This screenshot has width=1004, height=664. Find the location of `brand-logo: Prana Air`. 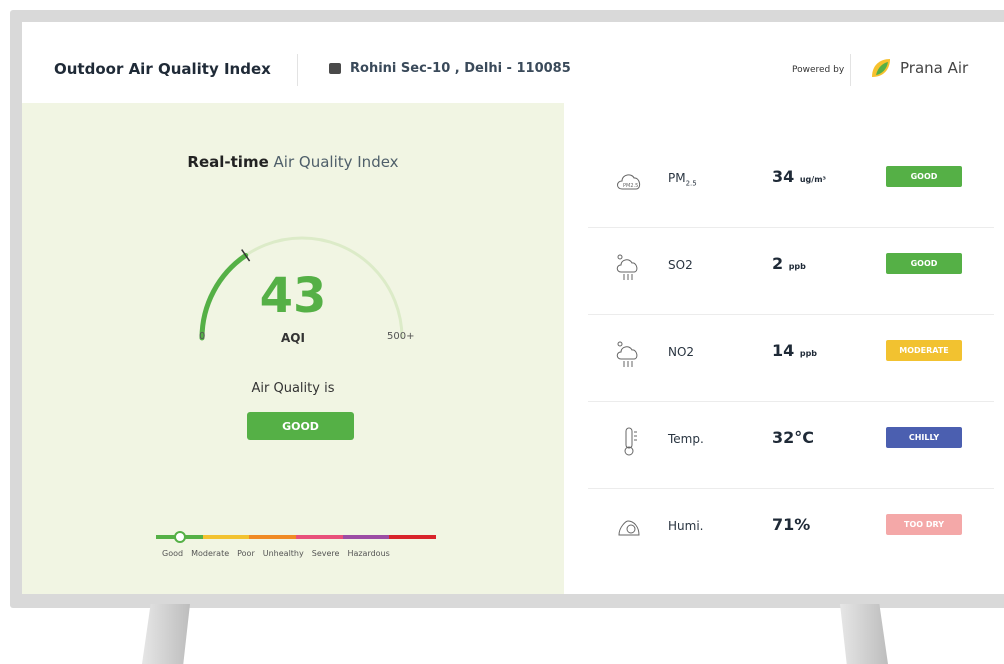

brand-logo: Prana Air is located at coordinates (918, 68).